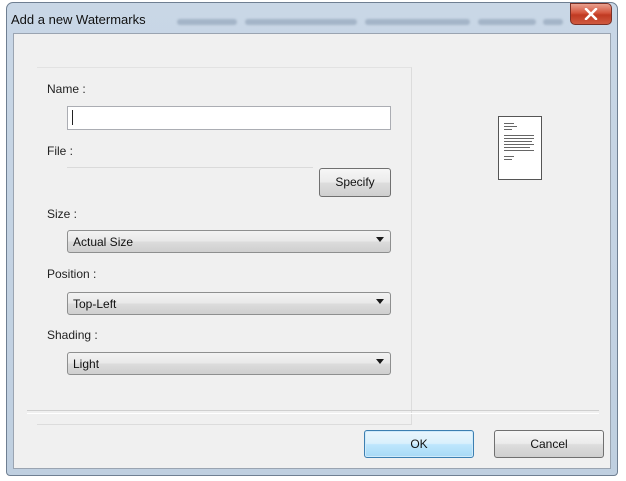 Image resolution: width=626 pixels, height=481 pixels. What do you see at coordinates (229, 118) in the screenshot?
I see `name-field` at bounding box center [229, 118].